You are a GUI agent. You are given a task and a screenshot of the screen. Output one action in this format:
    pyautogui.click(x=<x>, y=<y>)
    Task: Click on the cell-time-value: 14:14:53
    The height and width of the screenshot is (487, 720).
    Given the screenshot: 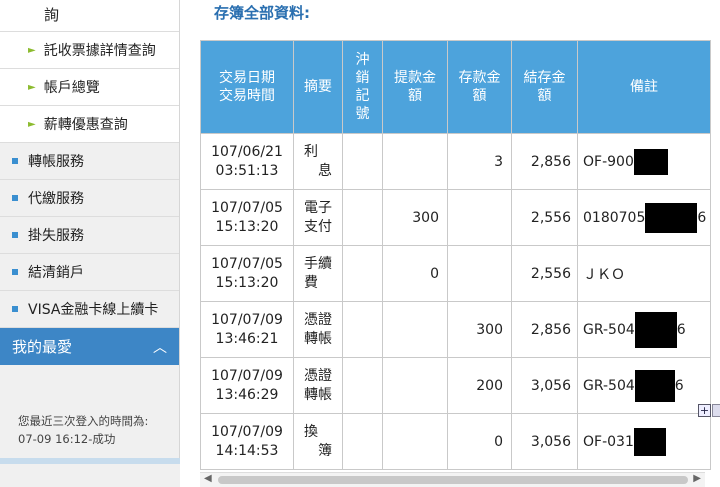 What is the action you would take?
    pyautogui.click(x=247, y=450)
    